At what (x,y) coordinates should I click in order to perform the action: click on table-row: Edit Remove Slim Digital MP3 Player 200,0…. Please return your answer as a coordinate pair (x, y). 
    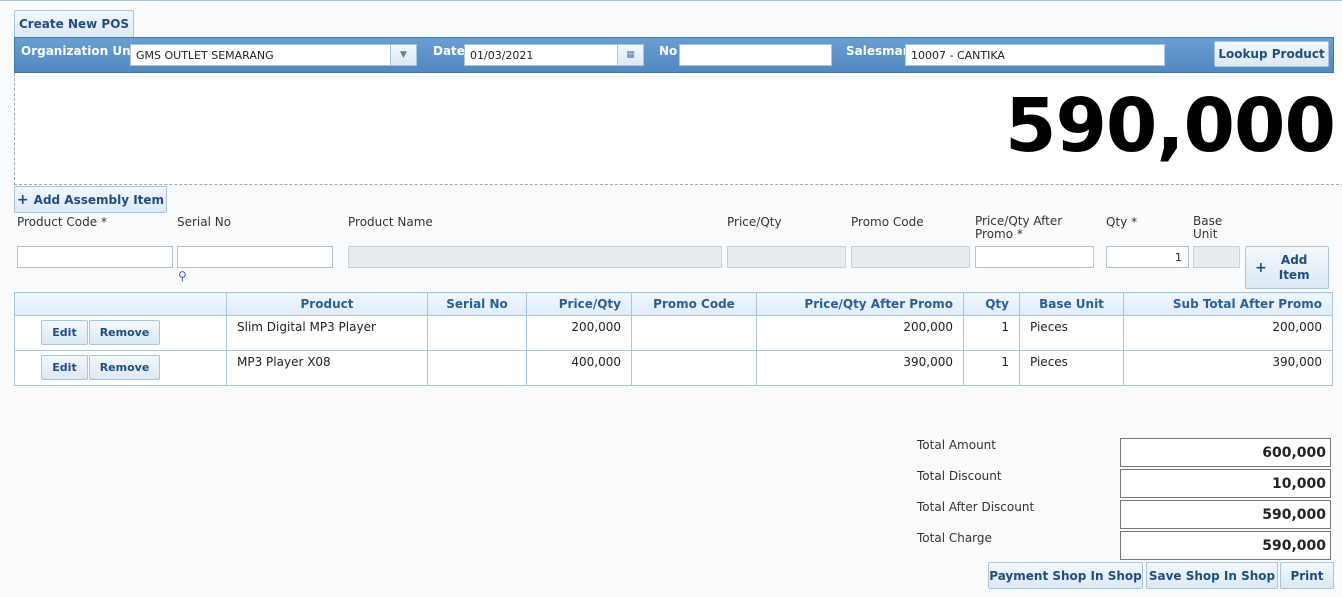
    Looking at the image, I should click on (673, 333).